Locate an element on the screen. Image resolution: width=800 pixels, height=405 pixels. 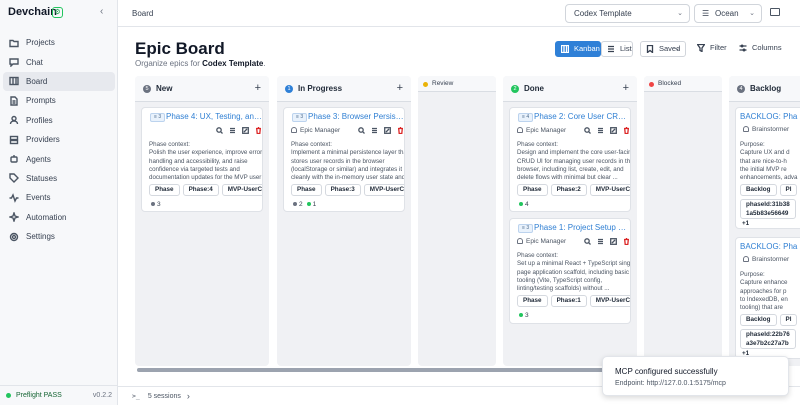
collapse-sidebar-icon: ‹ is located at coordinates (101, 11).